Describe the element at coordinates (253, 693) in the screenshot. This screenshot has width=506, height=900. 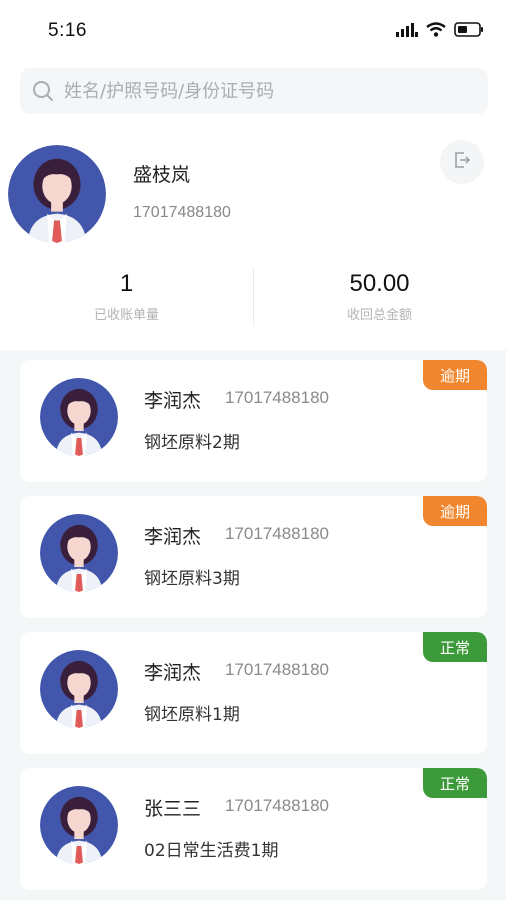
I see `list-item: 李润杰 17017488180 钢坯原料1期 正常` at that location.